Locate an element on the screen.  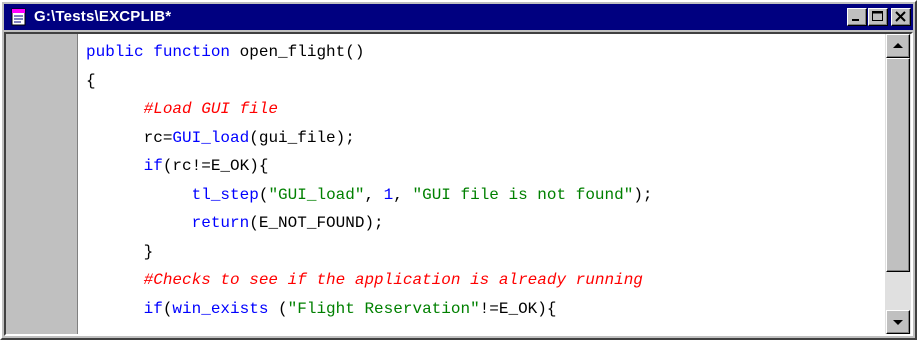
title-bar: G:\Tests\EXCPLIB* is located at coordinates (458, 17).